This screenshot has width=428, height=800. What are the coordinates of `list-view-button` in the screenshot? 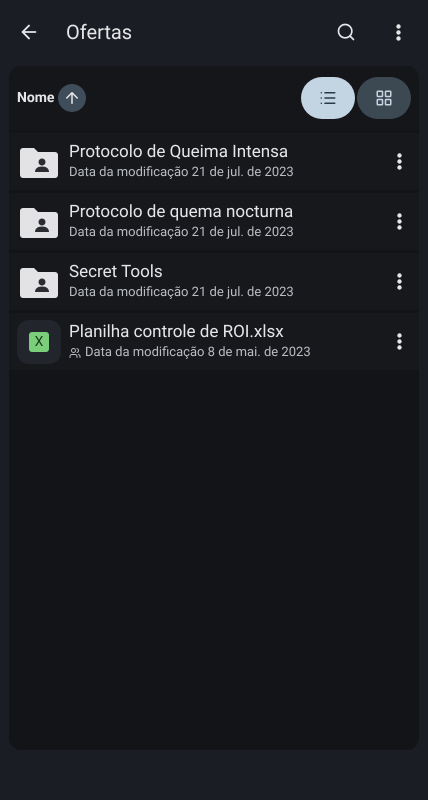 It's located at (328, 98).